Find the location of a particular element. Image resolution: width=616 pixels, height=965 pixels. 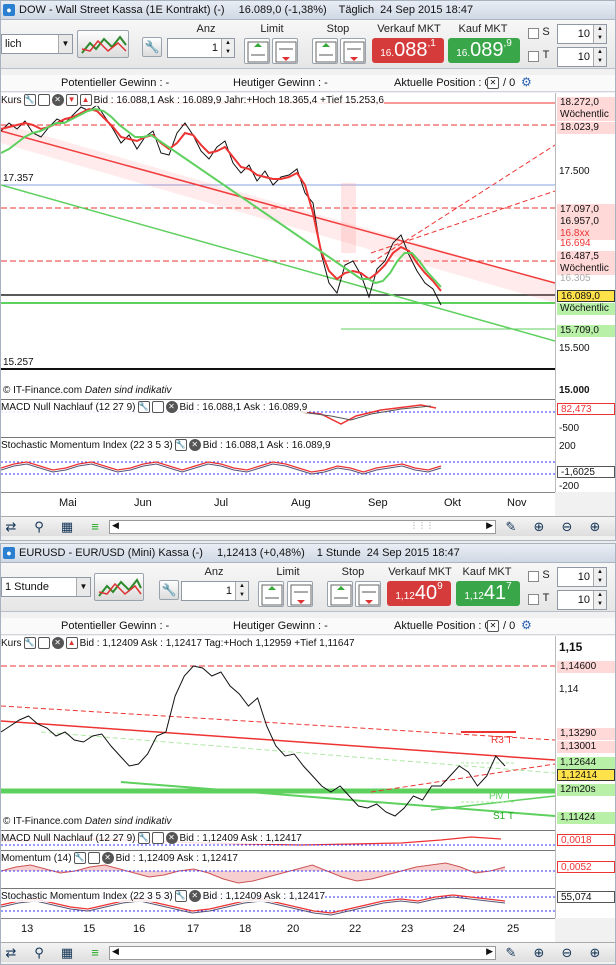

eur-stoch-tool-icon: 🔧 is located at coordinates (180, 896).